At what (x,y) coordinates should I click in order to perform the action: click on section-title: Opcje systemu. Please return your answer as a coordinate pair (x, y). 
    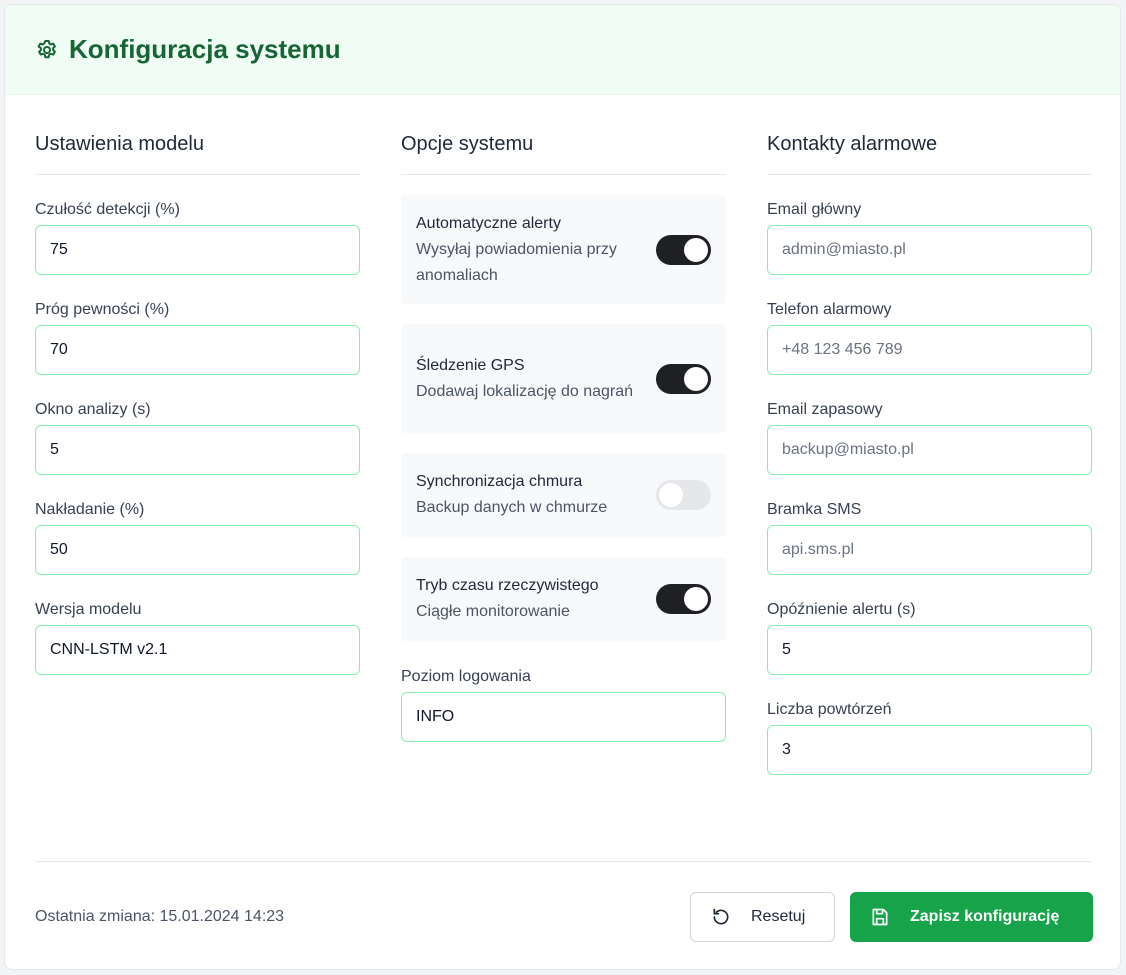
    Looking at the image, I should click on (563, 137).